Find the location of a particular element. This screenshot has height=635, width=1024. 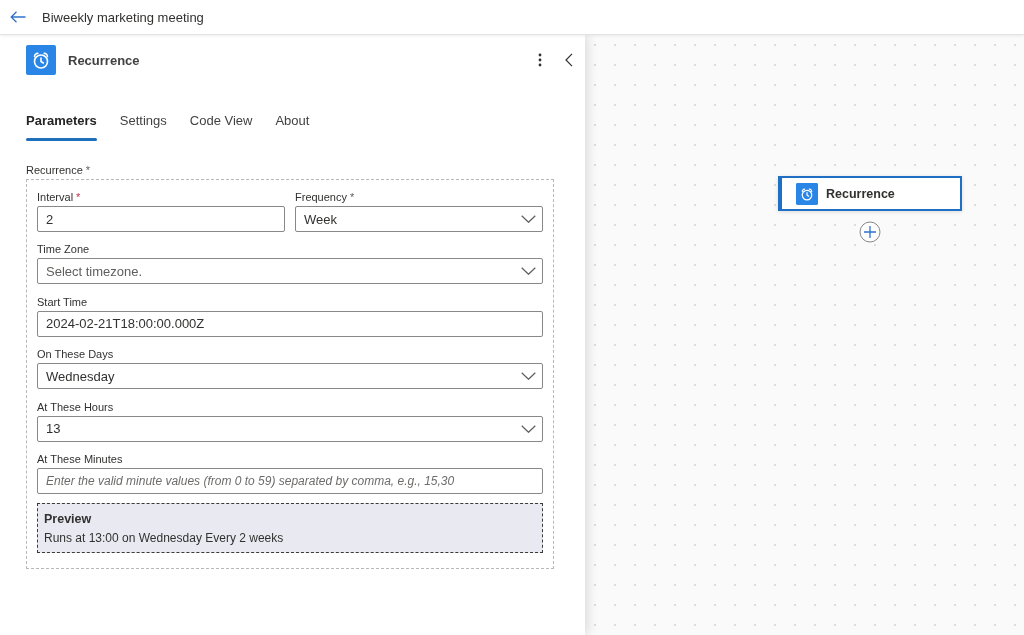

preview-text: Runs at 13:00 on Wednesday Every 2 weeks is located at coordinates (164, 538).